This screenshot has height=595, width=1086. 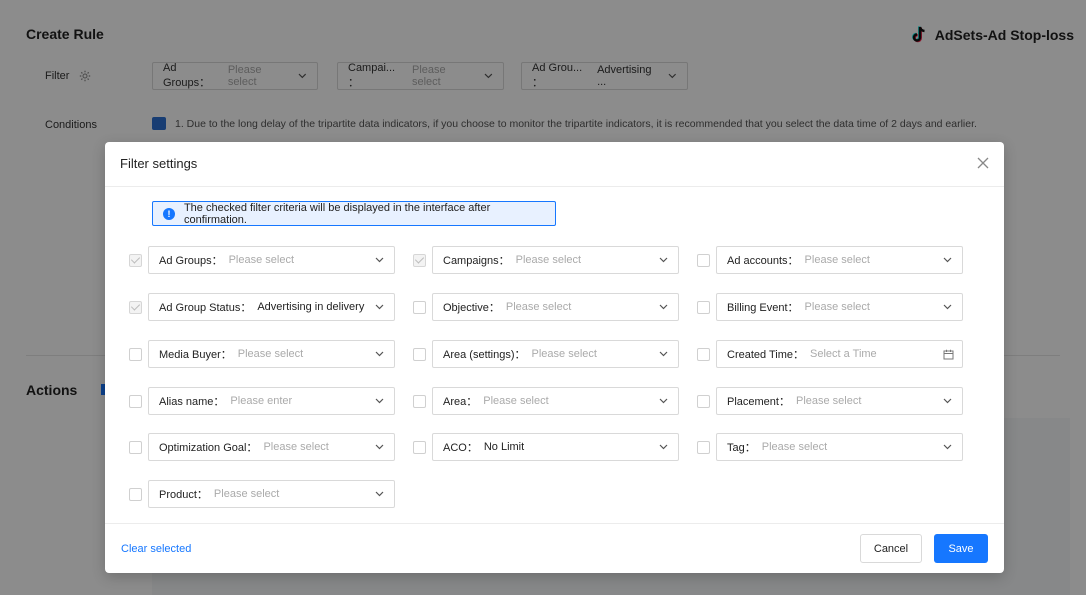 What do you see at coordinates (983, 163) in the screenshot?
I see `close-icon` at bounding box center [983, 163].